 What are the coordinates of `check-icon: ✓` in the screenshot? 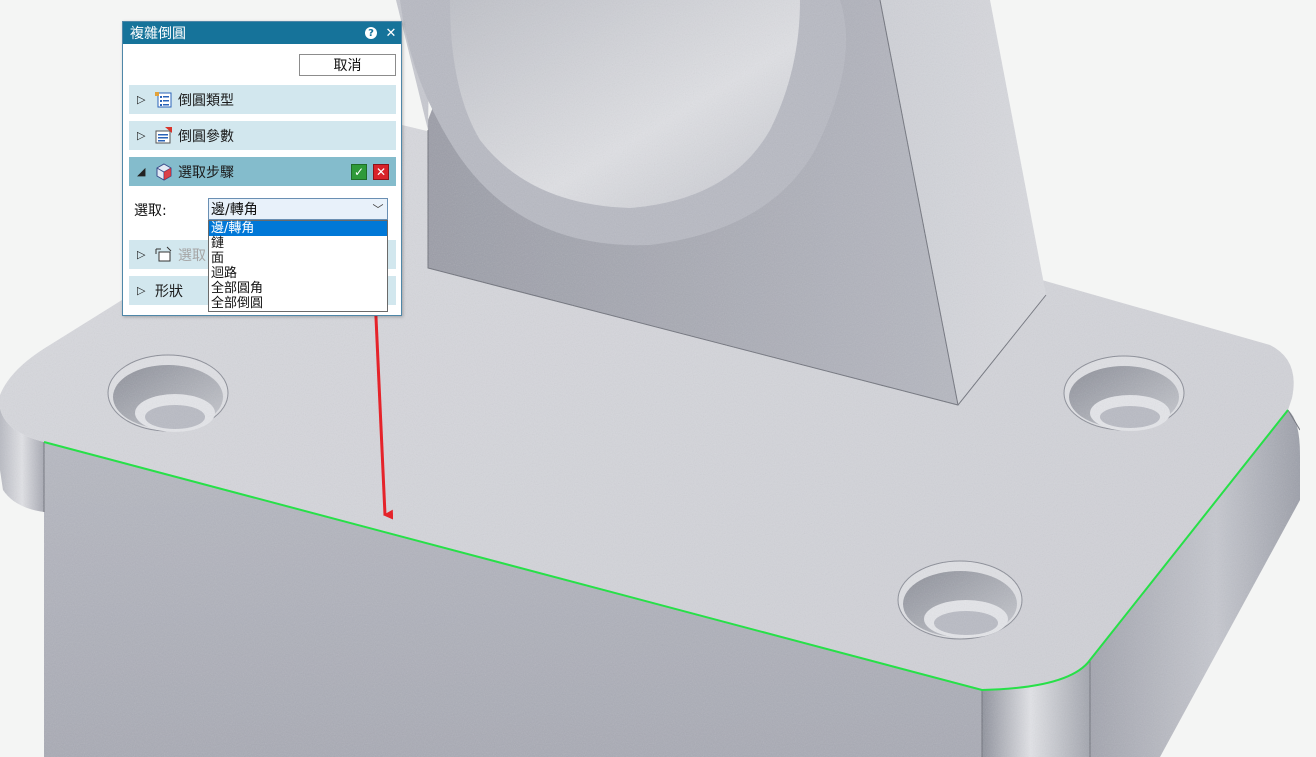 It's located at (359, 171).